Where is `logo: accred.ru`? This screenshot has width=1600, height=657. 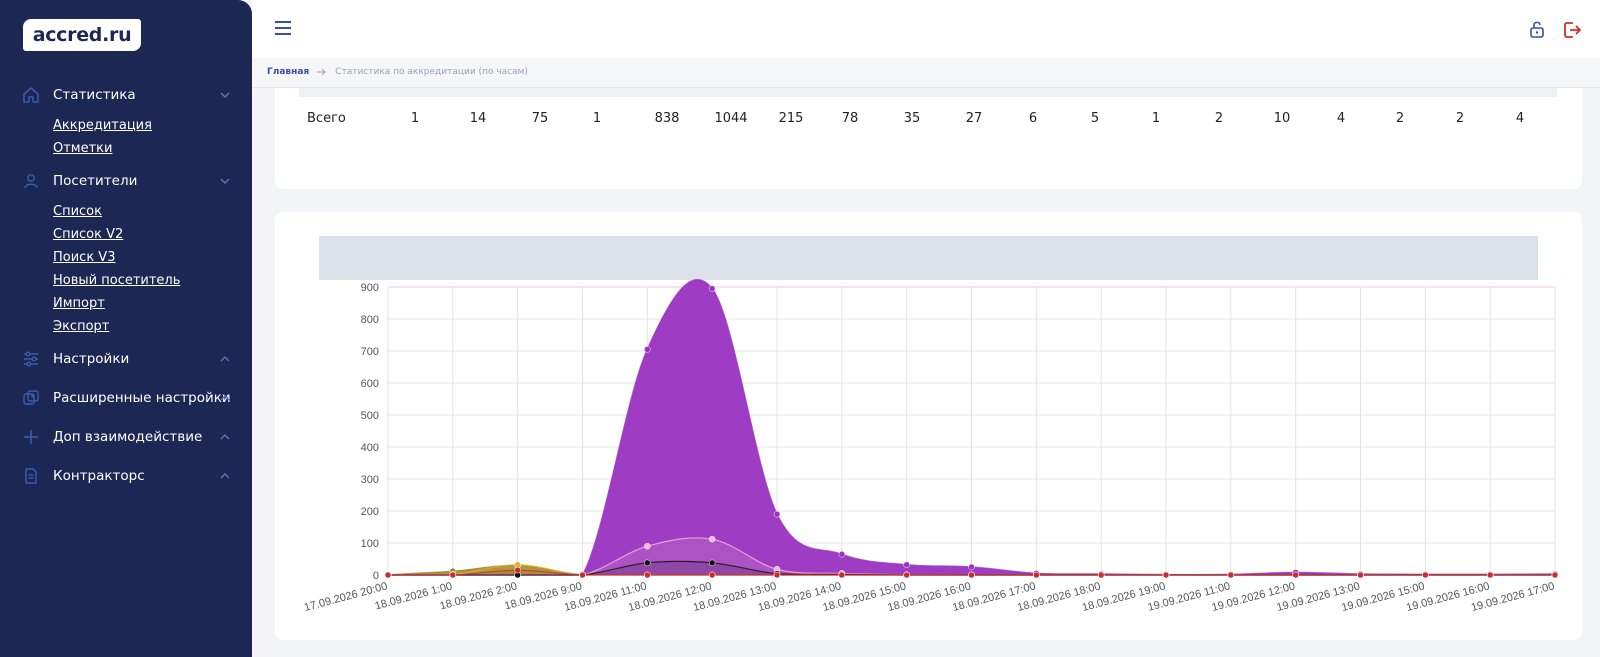 logo: accred.ru is located at coordinates (82, 35).